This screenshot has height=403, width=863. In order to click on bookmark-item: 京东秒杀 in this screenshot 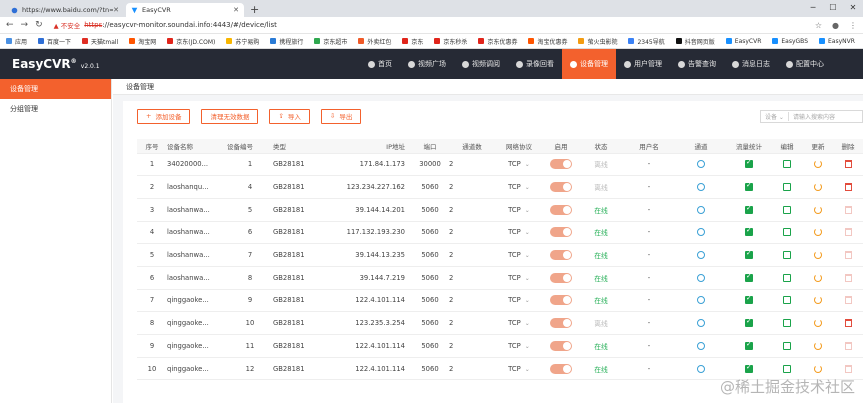, I will do `click(450, 41)`.